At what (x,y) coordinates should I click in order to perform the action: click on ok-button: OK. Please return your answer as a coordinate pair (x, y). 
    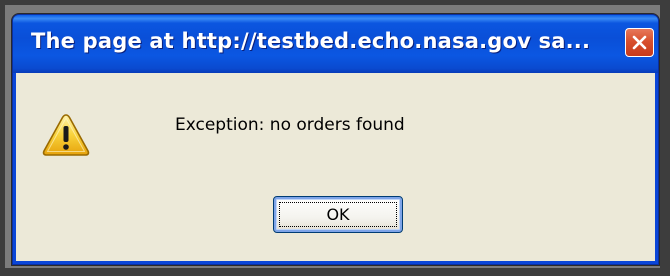
    Looking at the image, I should click on (338, 214).